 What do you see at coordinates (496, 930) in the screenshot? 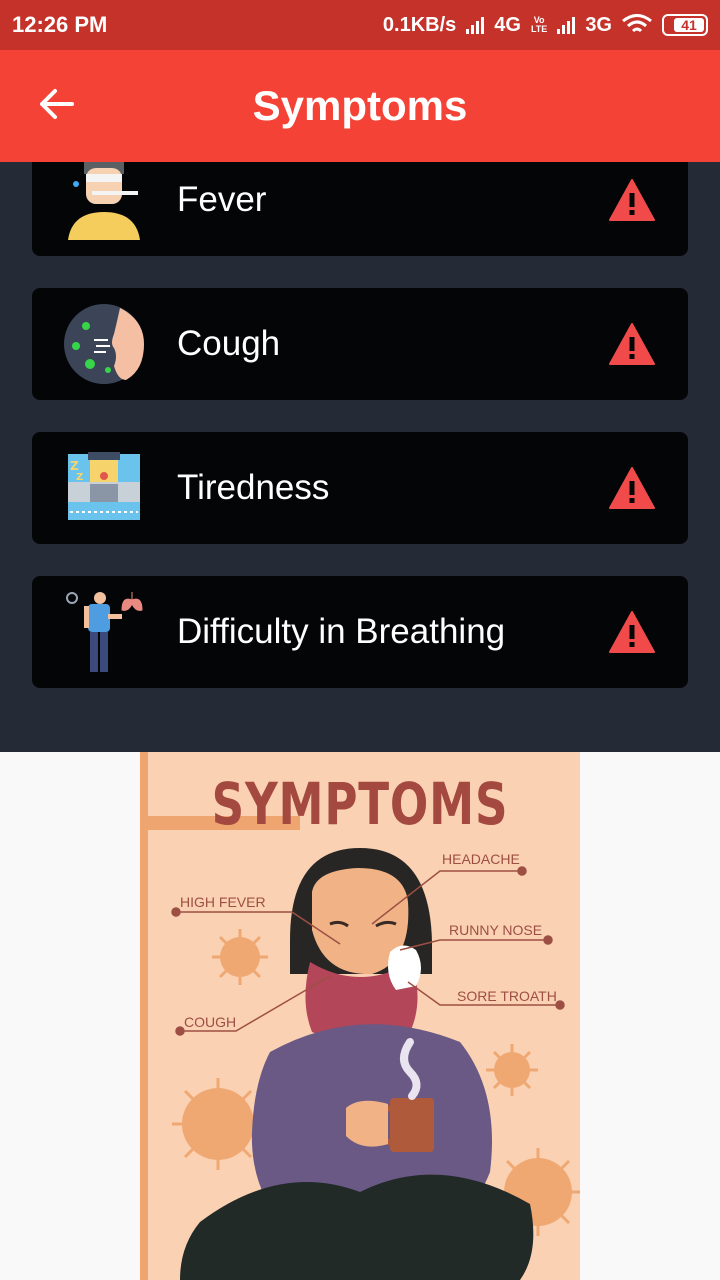
I see `label-runny-nose: RUNNY NOSE` at bounding box center [496, 930].